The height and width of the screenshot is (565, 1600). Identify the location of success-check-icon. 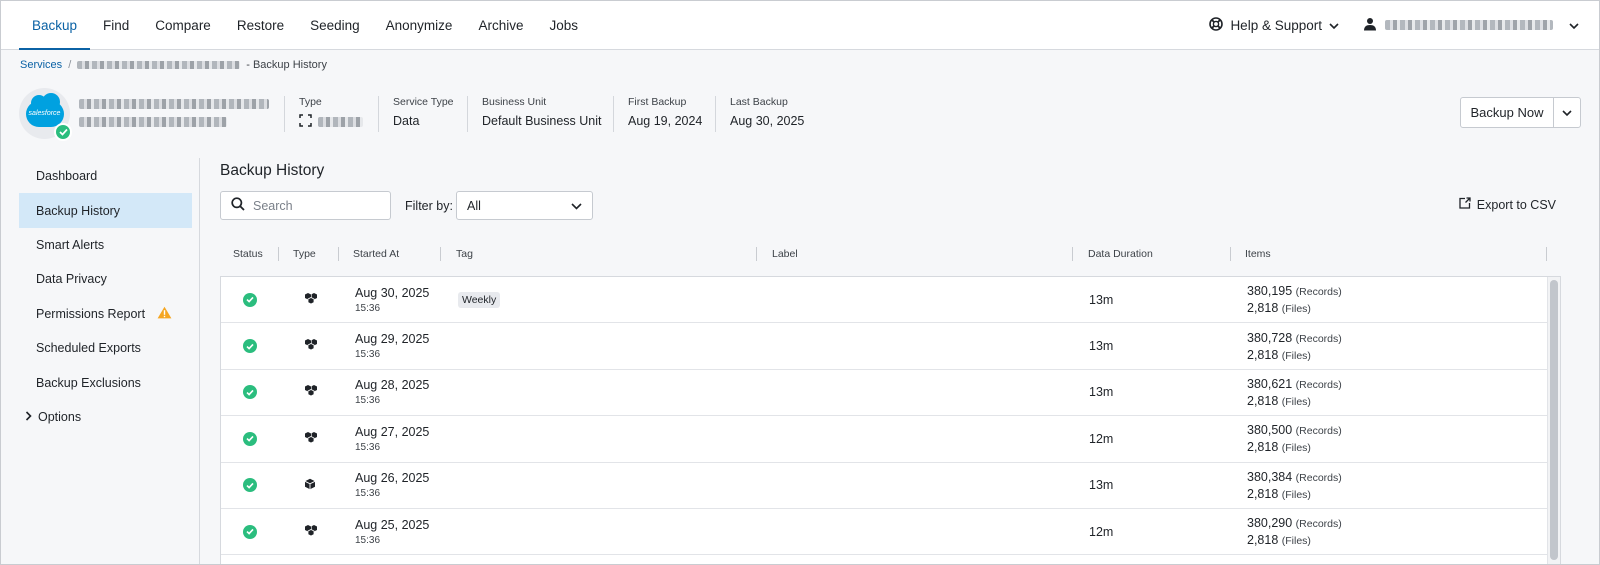
(250, 299).